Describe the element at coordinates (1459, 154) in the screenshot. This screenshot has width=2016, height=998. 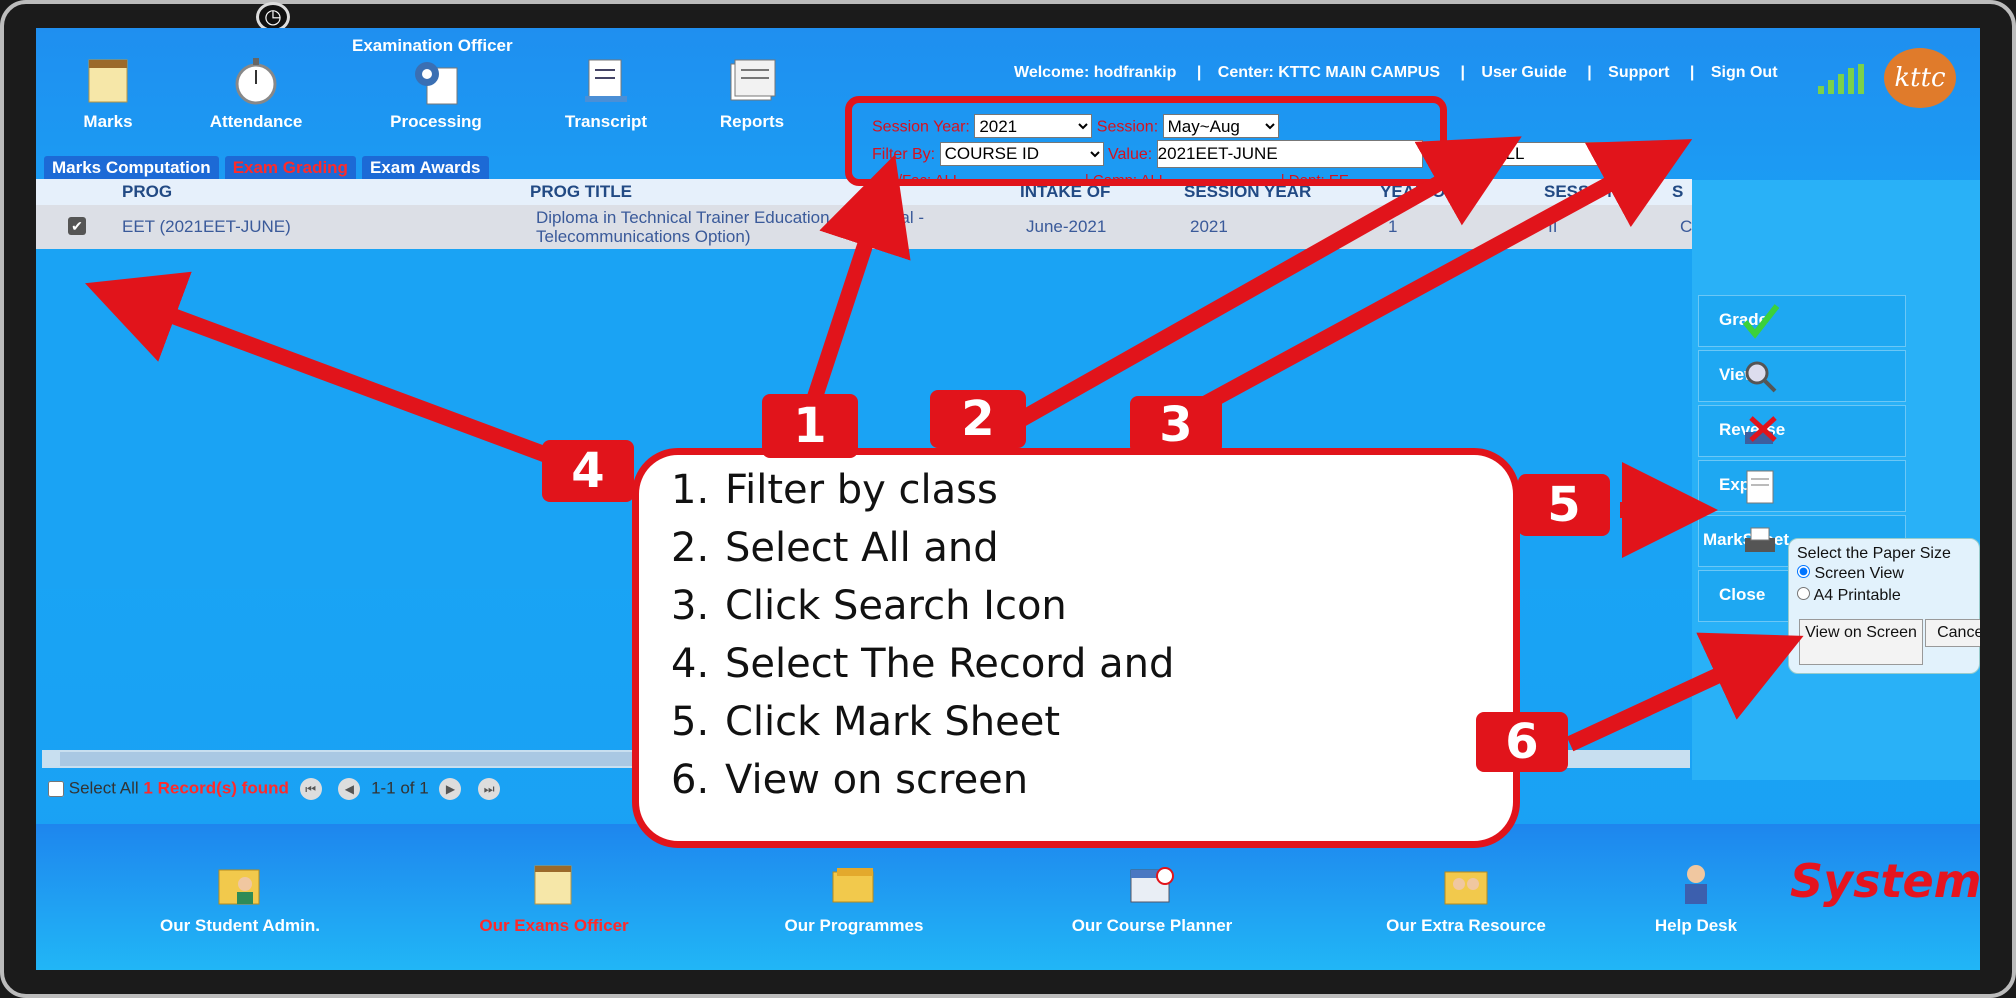
I see `range-label: Range:` at that location.